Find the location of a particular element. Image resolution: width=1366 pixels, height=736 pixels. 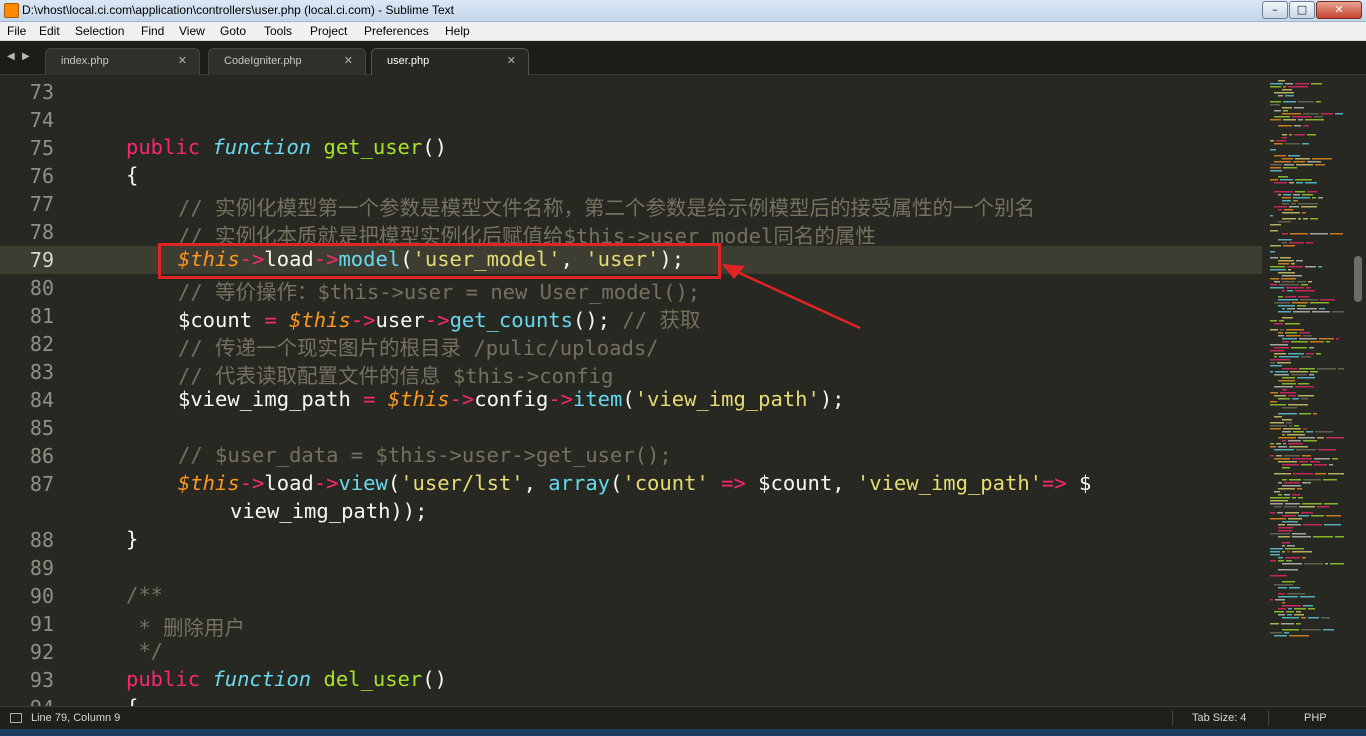

close-button: ✕ is located at coordinates (1339, 10).